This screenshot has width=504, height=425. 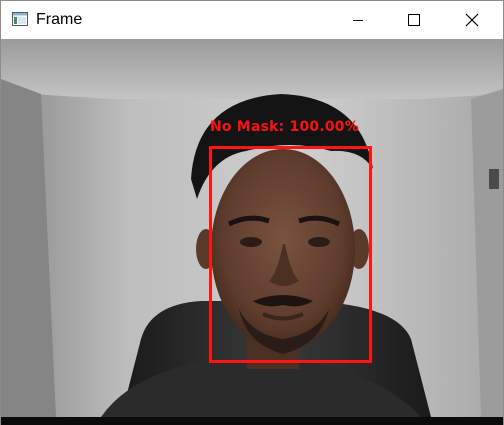 I want to click on title-bar: Frame, so click(x=252, y=20).